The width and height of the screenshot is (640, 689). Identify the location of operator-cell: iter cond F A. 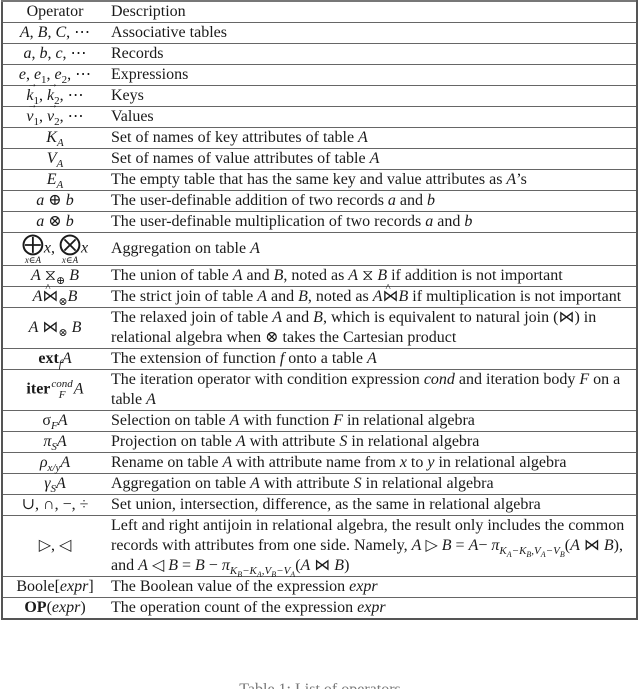
(55, 389).